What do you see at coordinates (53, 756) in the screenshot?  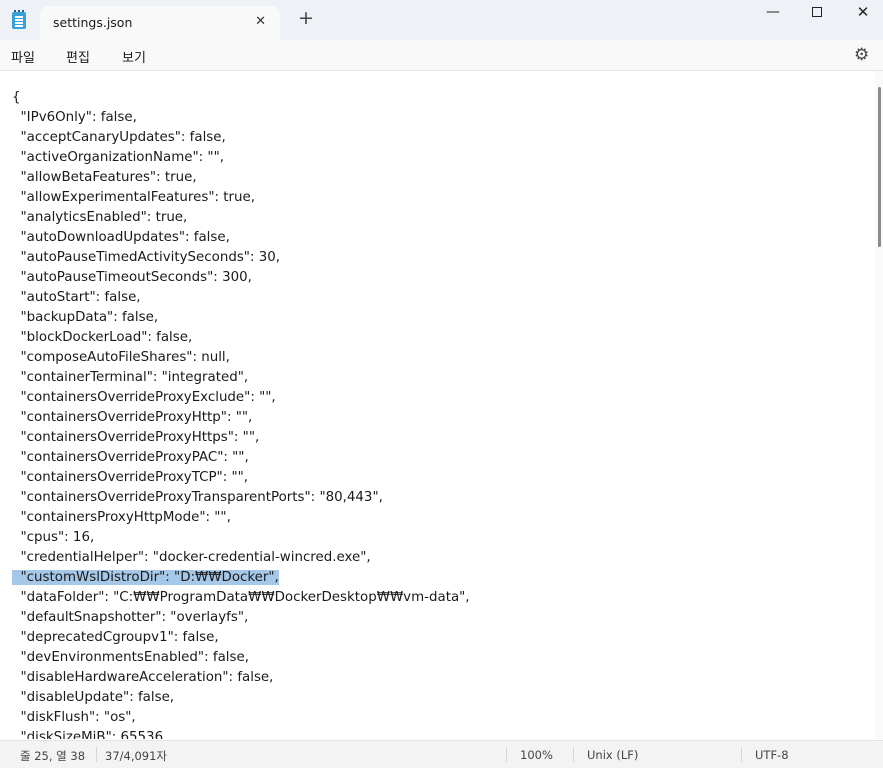 I see `cursor-position: 줄 25, 열 38` at bounding box center [53, 756].